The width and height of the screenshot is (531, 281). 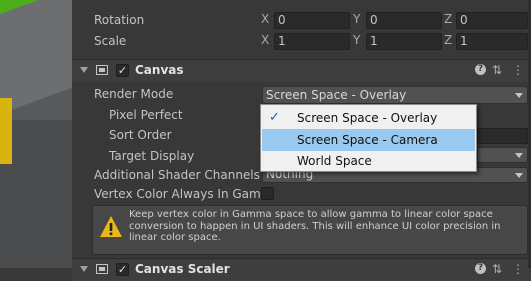 I want to click on scene-view, so click(x=36, y=134).